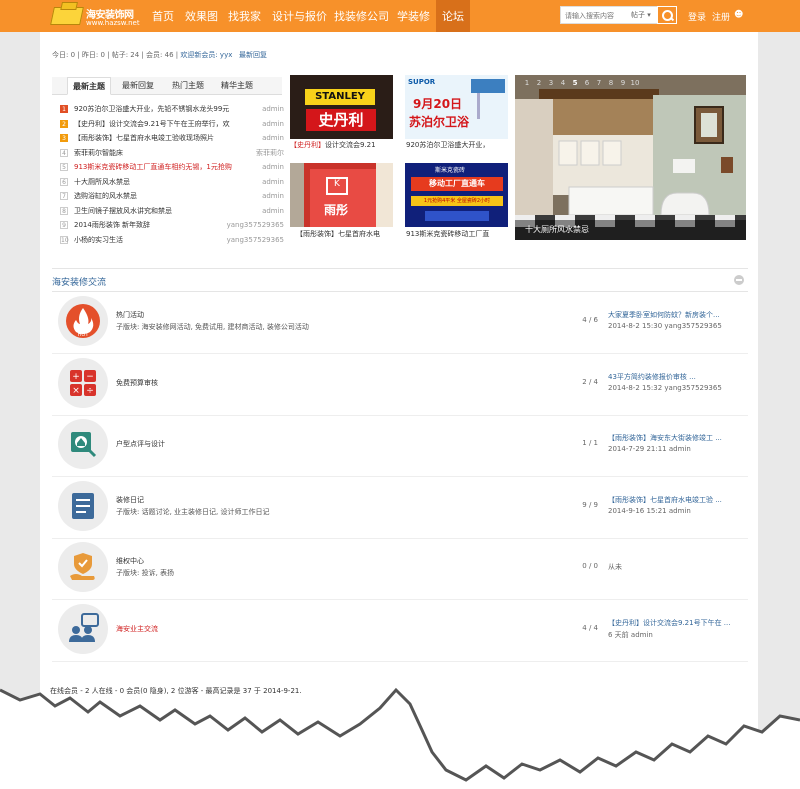  I want to click on calculator-icon: + − × ÷, so click(83, 382).